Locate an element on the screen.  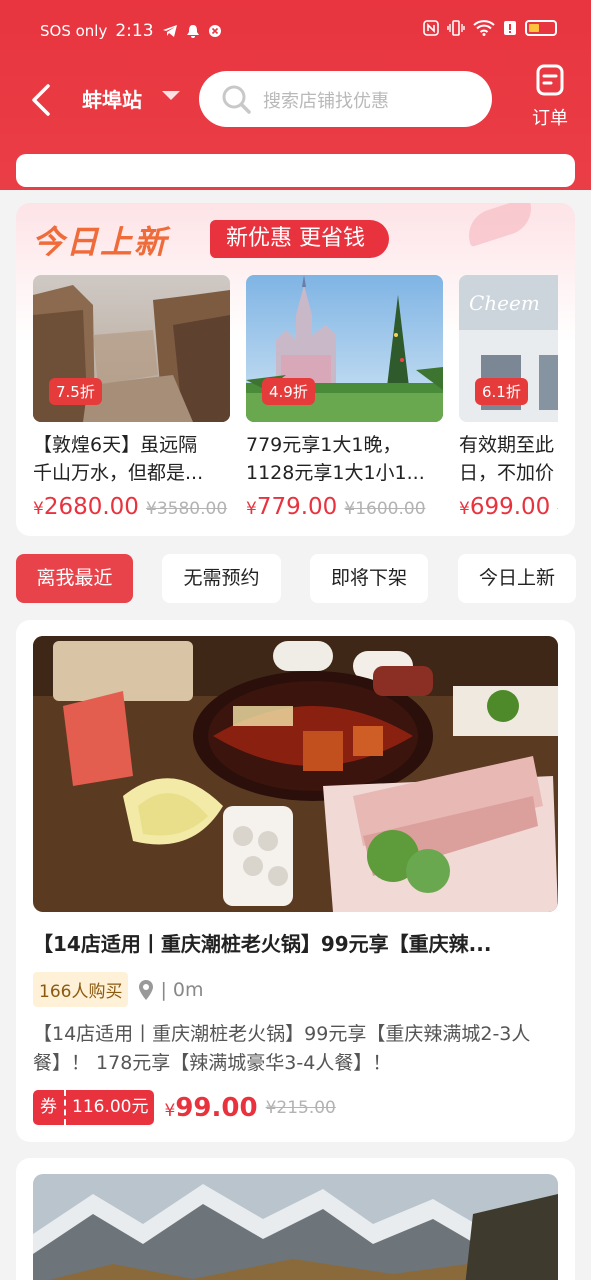
deal-card: Cheem 6.1折 有效期至此 日，不加价 ¥699.00 ¥ is located at coordinates (508, 397).